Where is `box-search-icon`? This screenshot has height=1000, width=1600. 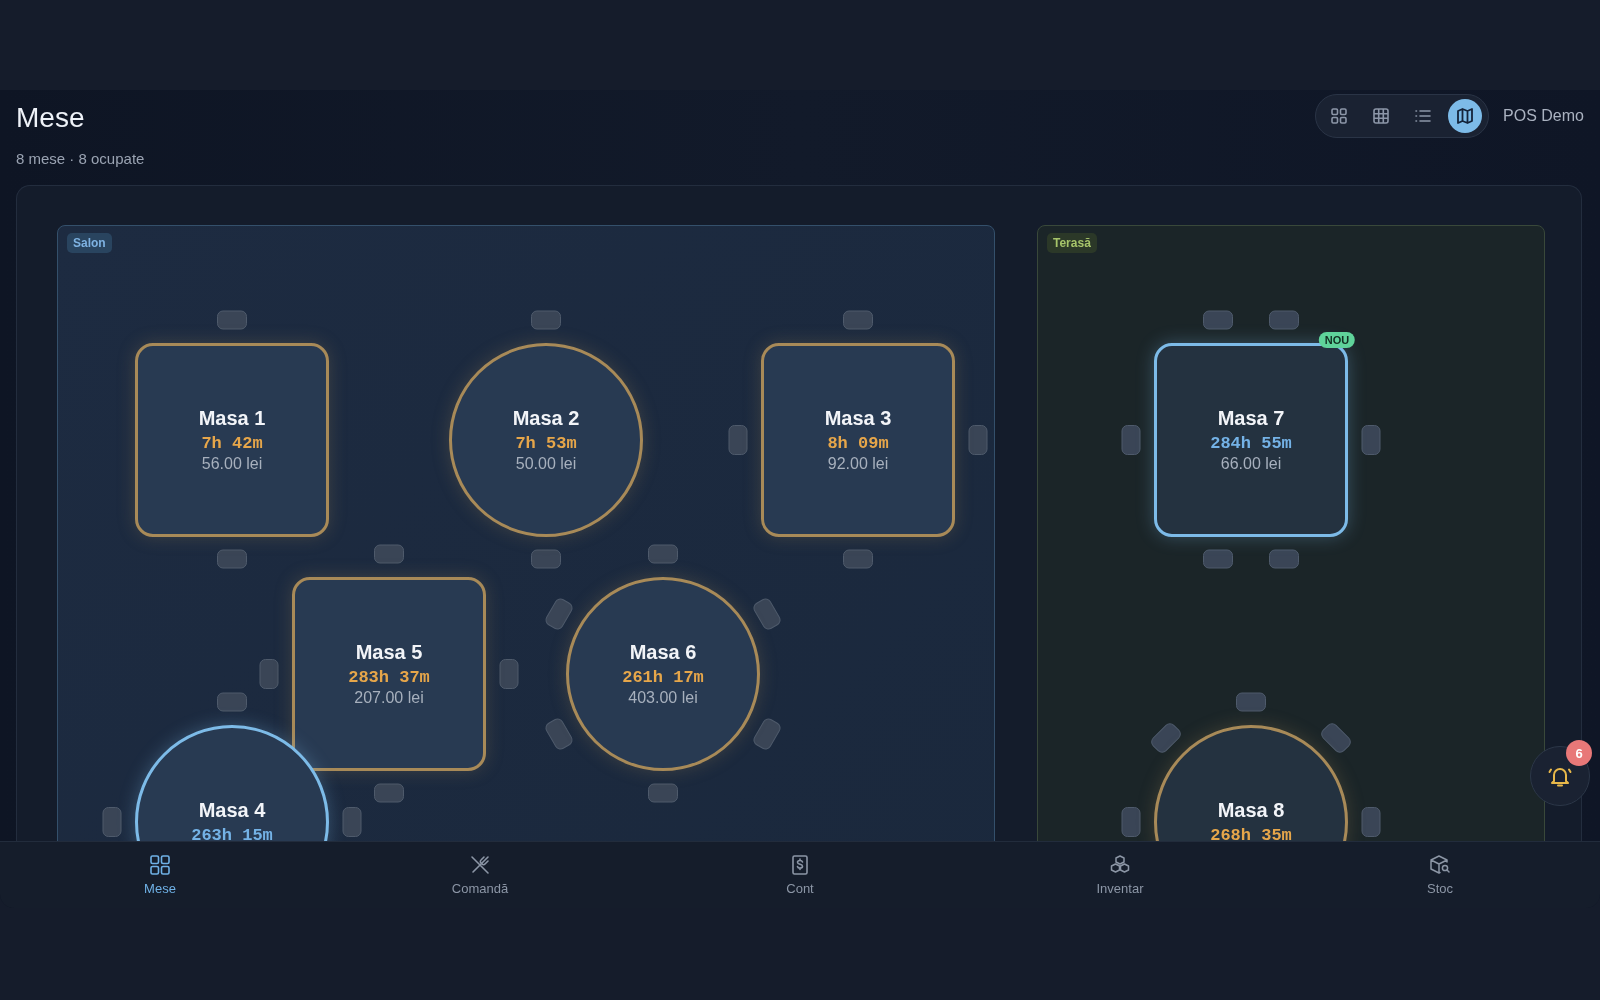 box-search-icon is located at coordinates (1440, 865).